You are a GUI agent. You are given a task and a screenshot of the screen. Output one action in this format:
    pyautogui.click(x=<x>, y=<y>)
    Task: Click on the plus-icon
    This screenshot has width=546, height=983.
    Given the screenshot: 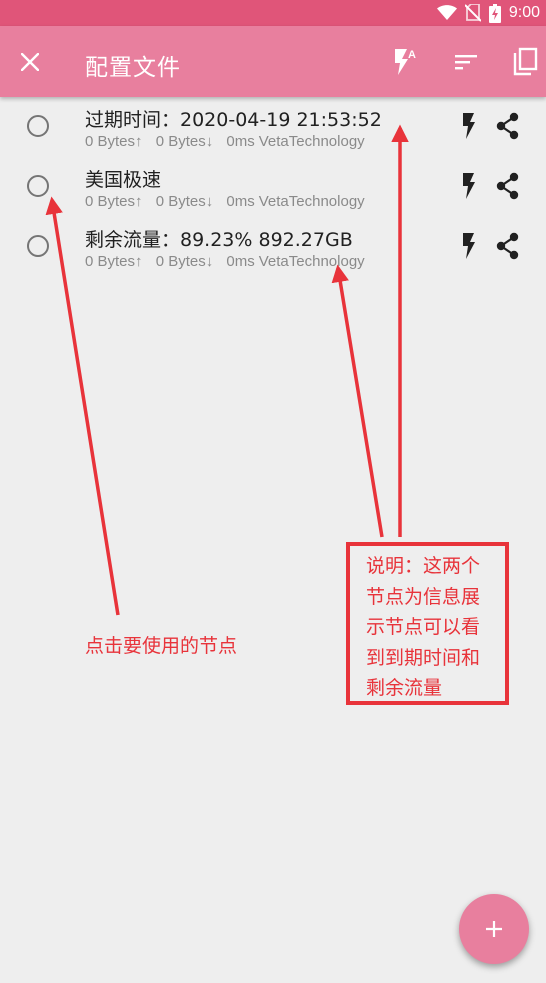 What is the action you would take?
    pyautogui.click(x=494, y=929)
    